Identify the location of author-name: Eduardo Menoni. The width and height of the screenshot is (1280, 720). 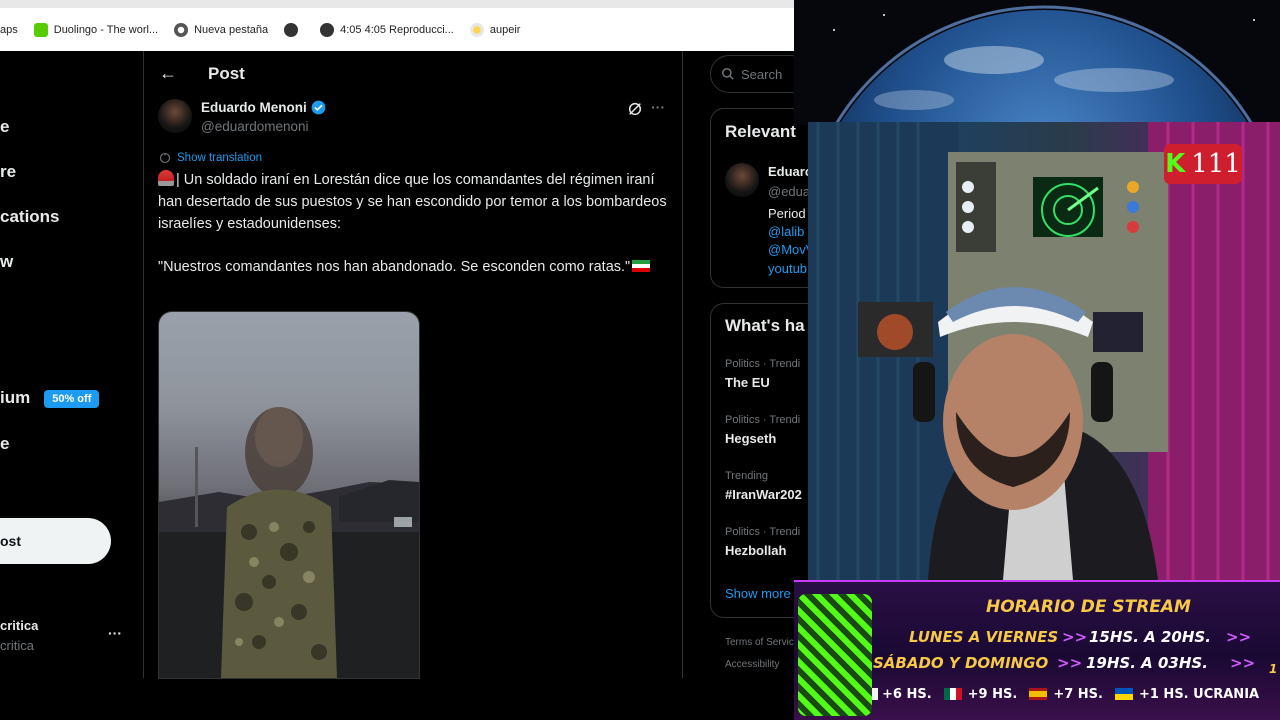
(254, 107).